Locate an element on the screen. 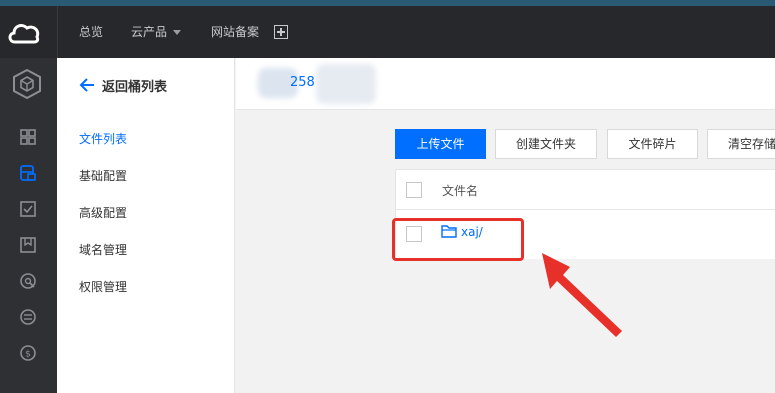 The width and height of the screenshot is (775, 393). left-icon-sidebar: $ is located at coordinates (28, 225).